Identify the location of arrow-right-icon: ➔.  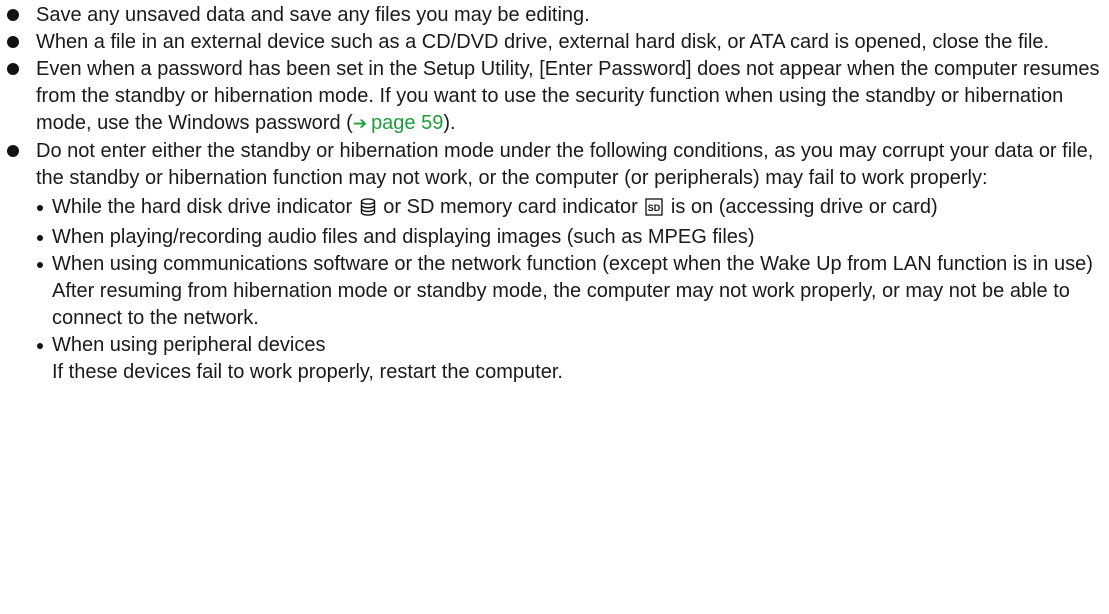
(360, 124).